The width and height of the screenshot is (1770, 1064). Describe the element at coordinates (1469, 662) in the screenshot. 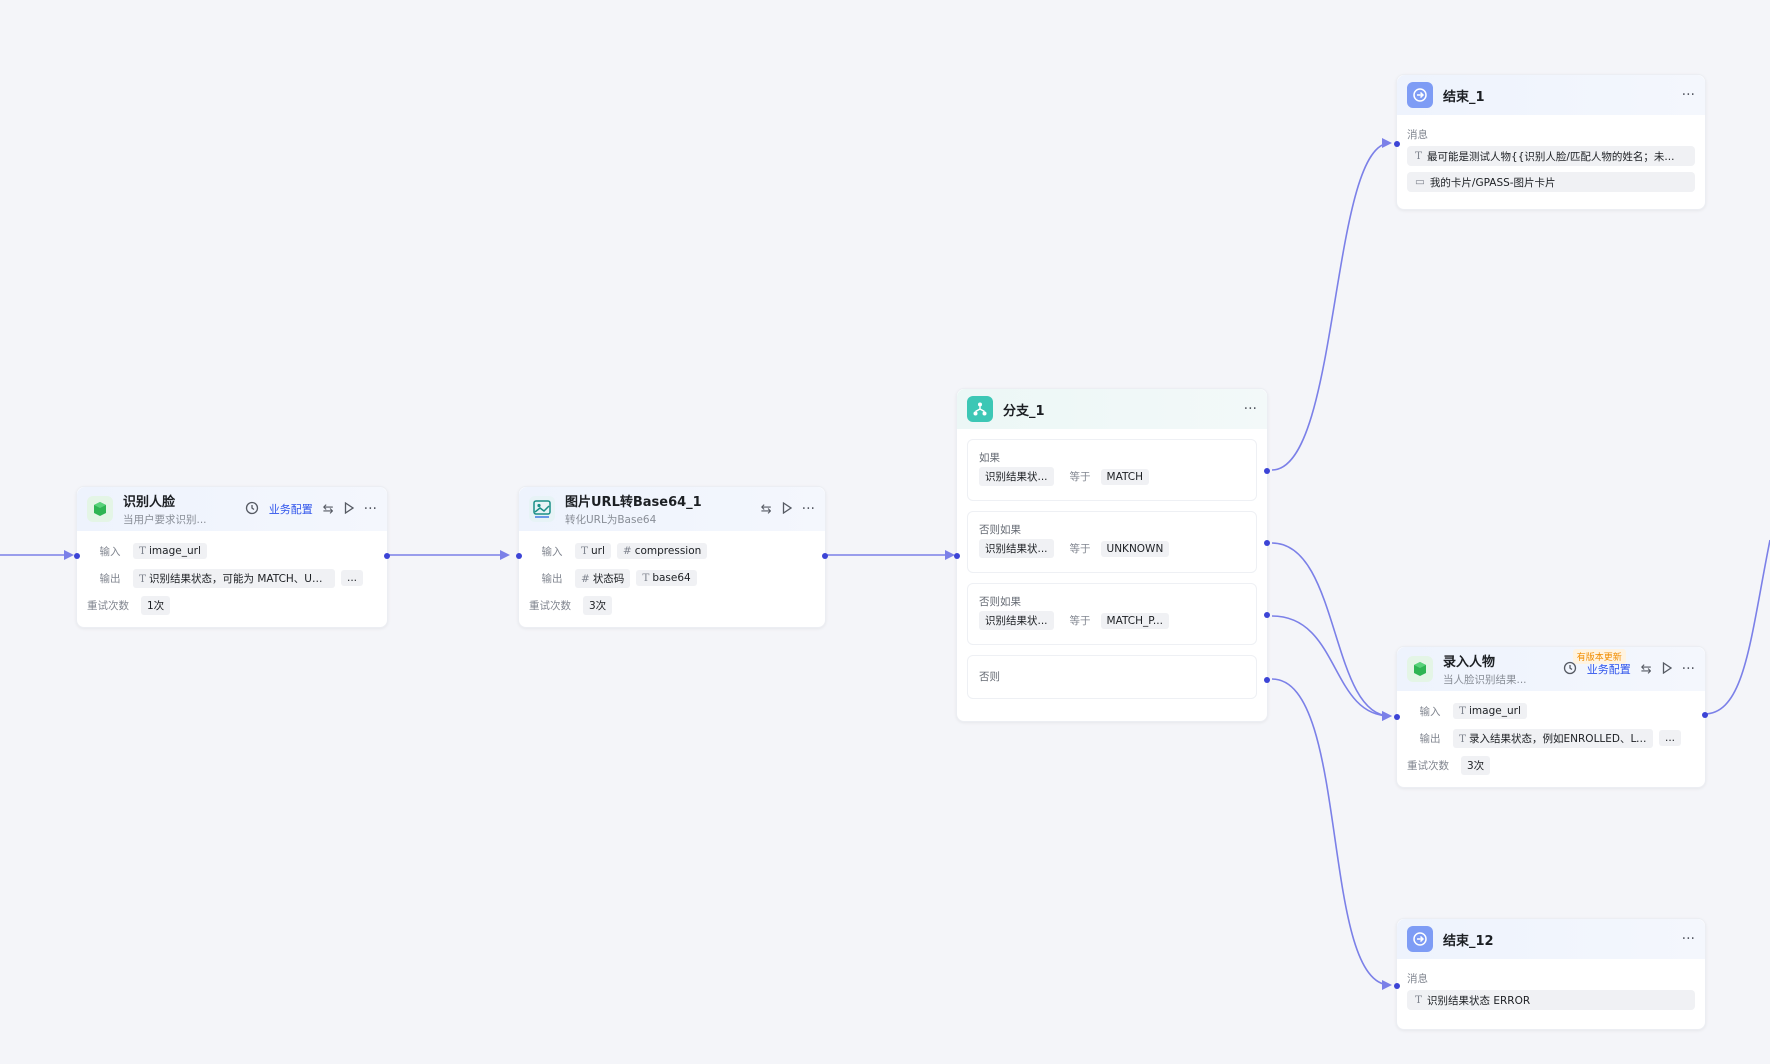

I see `node-title: 录入人物` at that location.